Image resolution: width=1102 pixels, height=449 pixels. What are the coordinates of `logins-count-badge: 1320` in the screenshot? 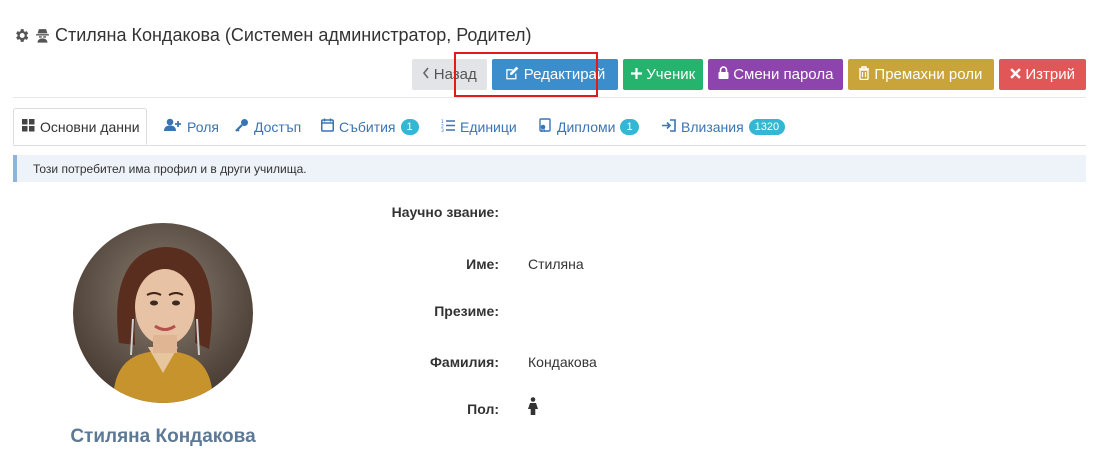 It's located at (767, 126).